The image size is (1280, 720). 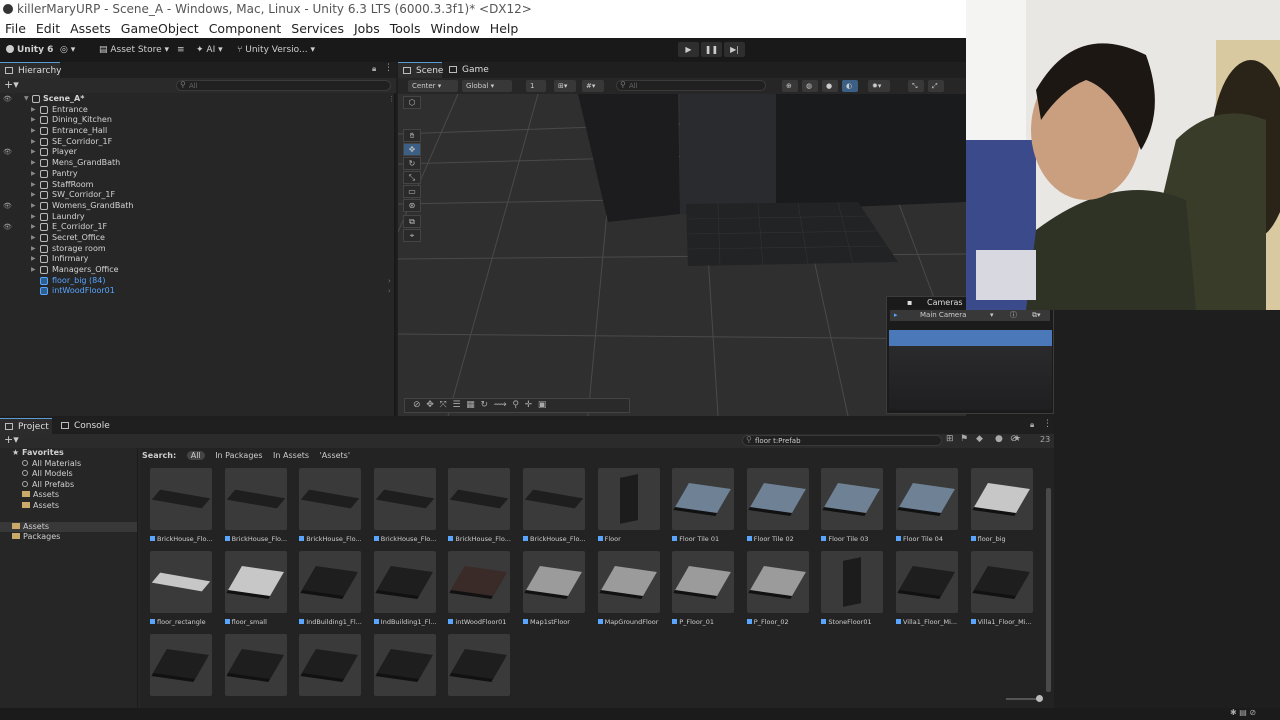 What do you see at coordinates (734, 49) in the screenshot?
I see `step-button: ▶|` at bounding box center [734, 49].